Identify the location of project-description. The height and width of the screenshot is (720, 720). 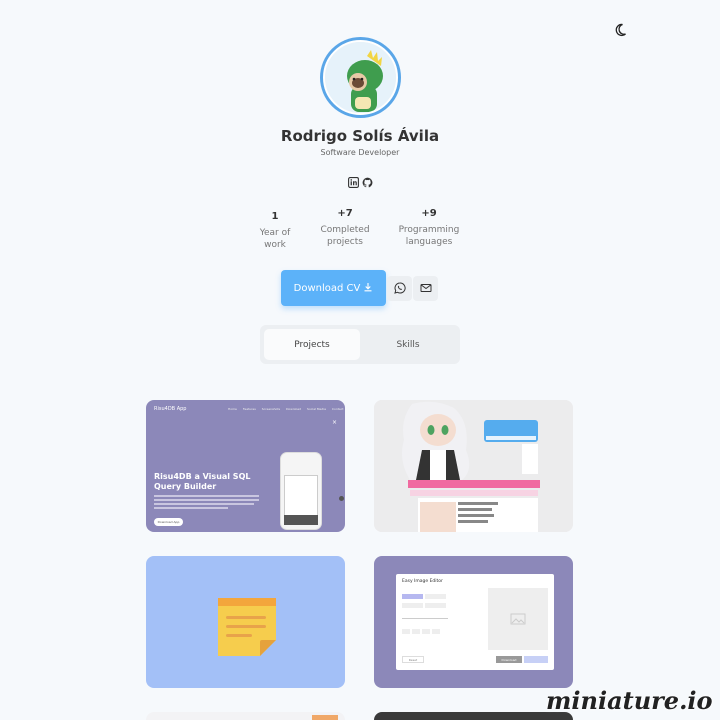
(206, 502).